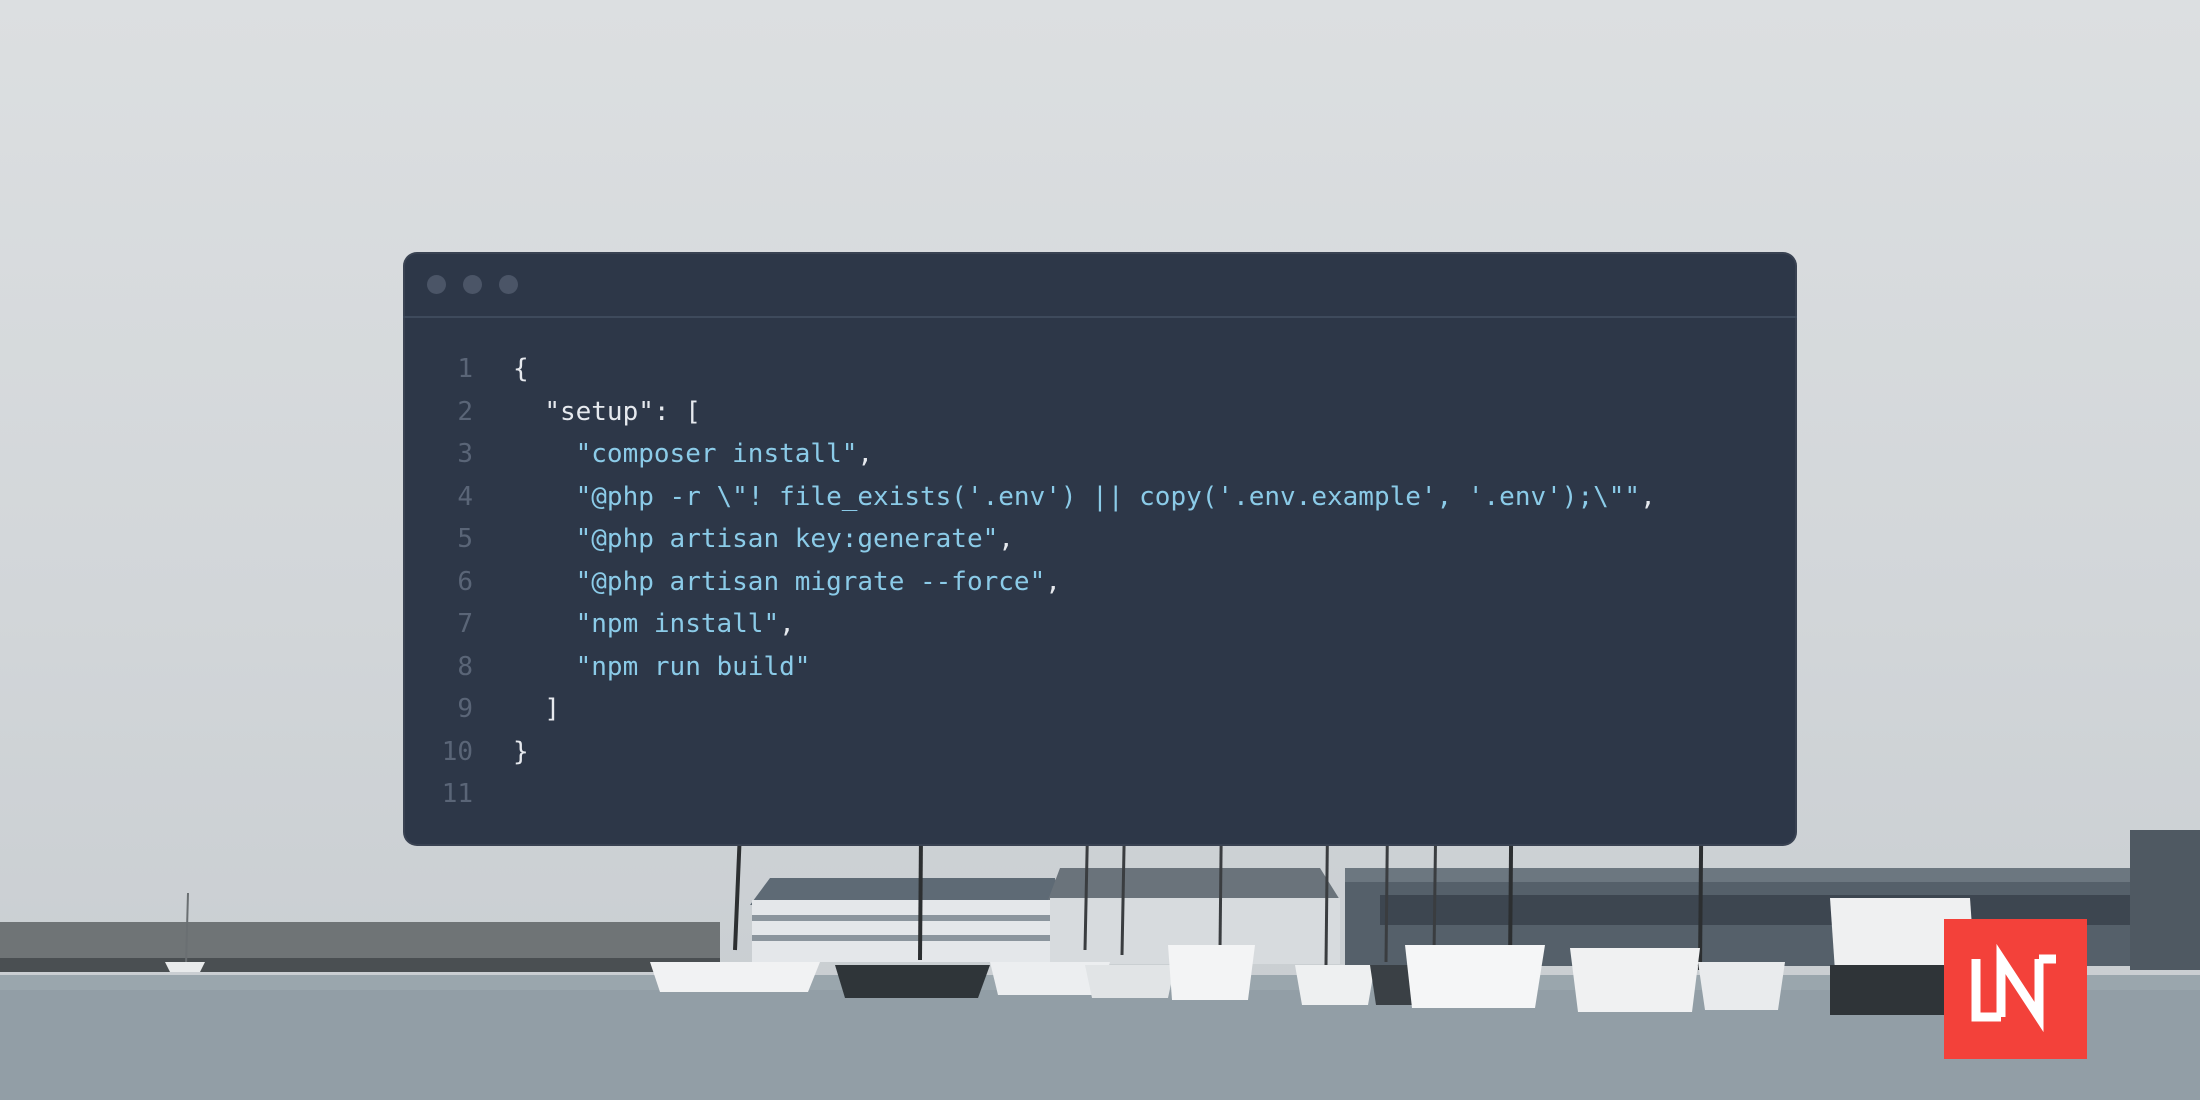 The width and height of the screenshot is (2200, 1100). Describe the element at coordinates (904, 931) in the screenshot. I see `building` at that location.